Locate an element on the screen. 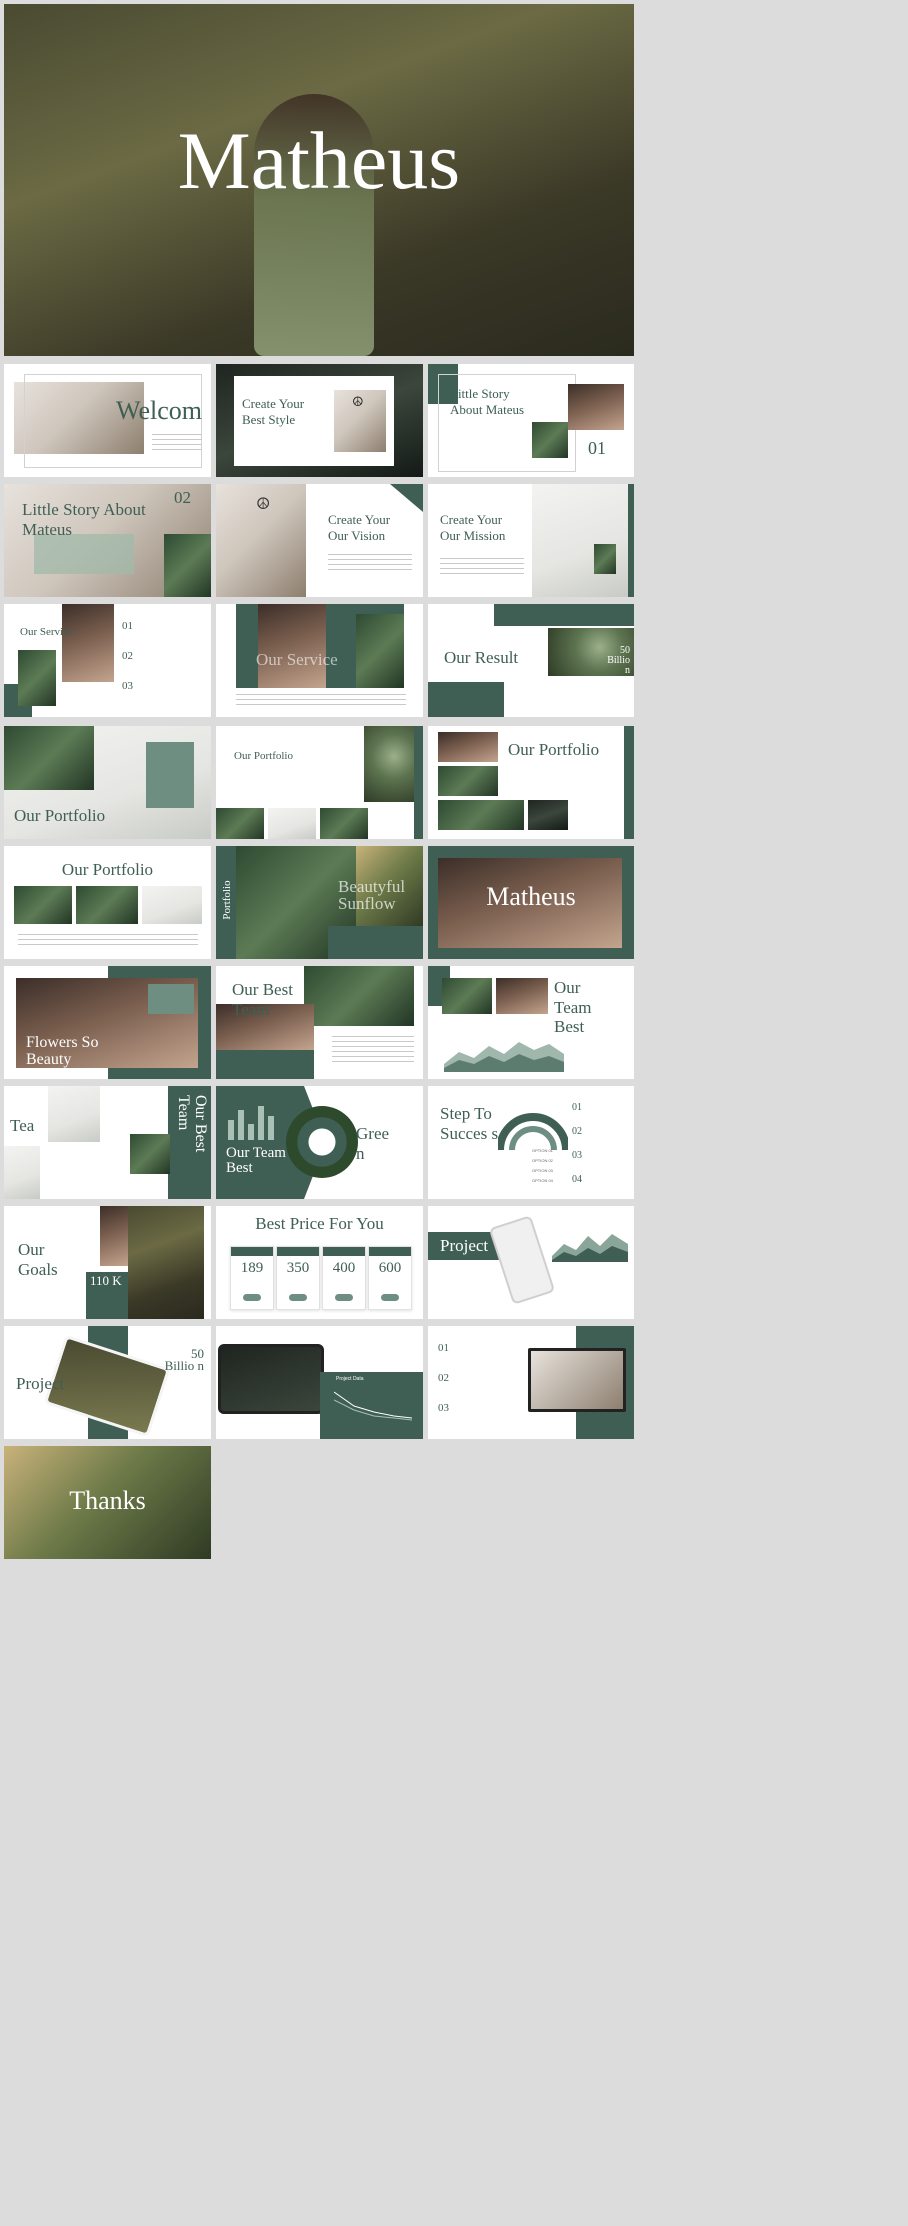 Image resolution: width=908 pixels, height=2226 pixels. thanks-title: Thanks is located at coordinates (107, 1500).